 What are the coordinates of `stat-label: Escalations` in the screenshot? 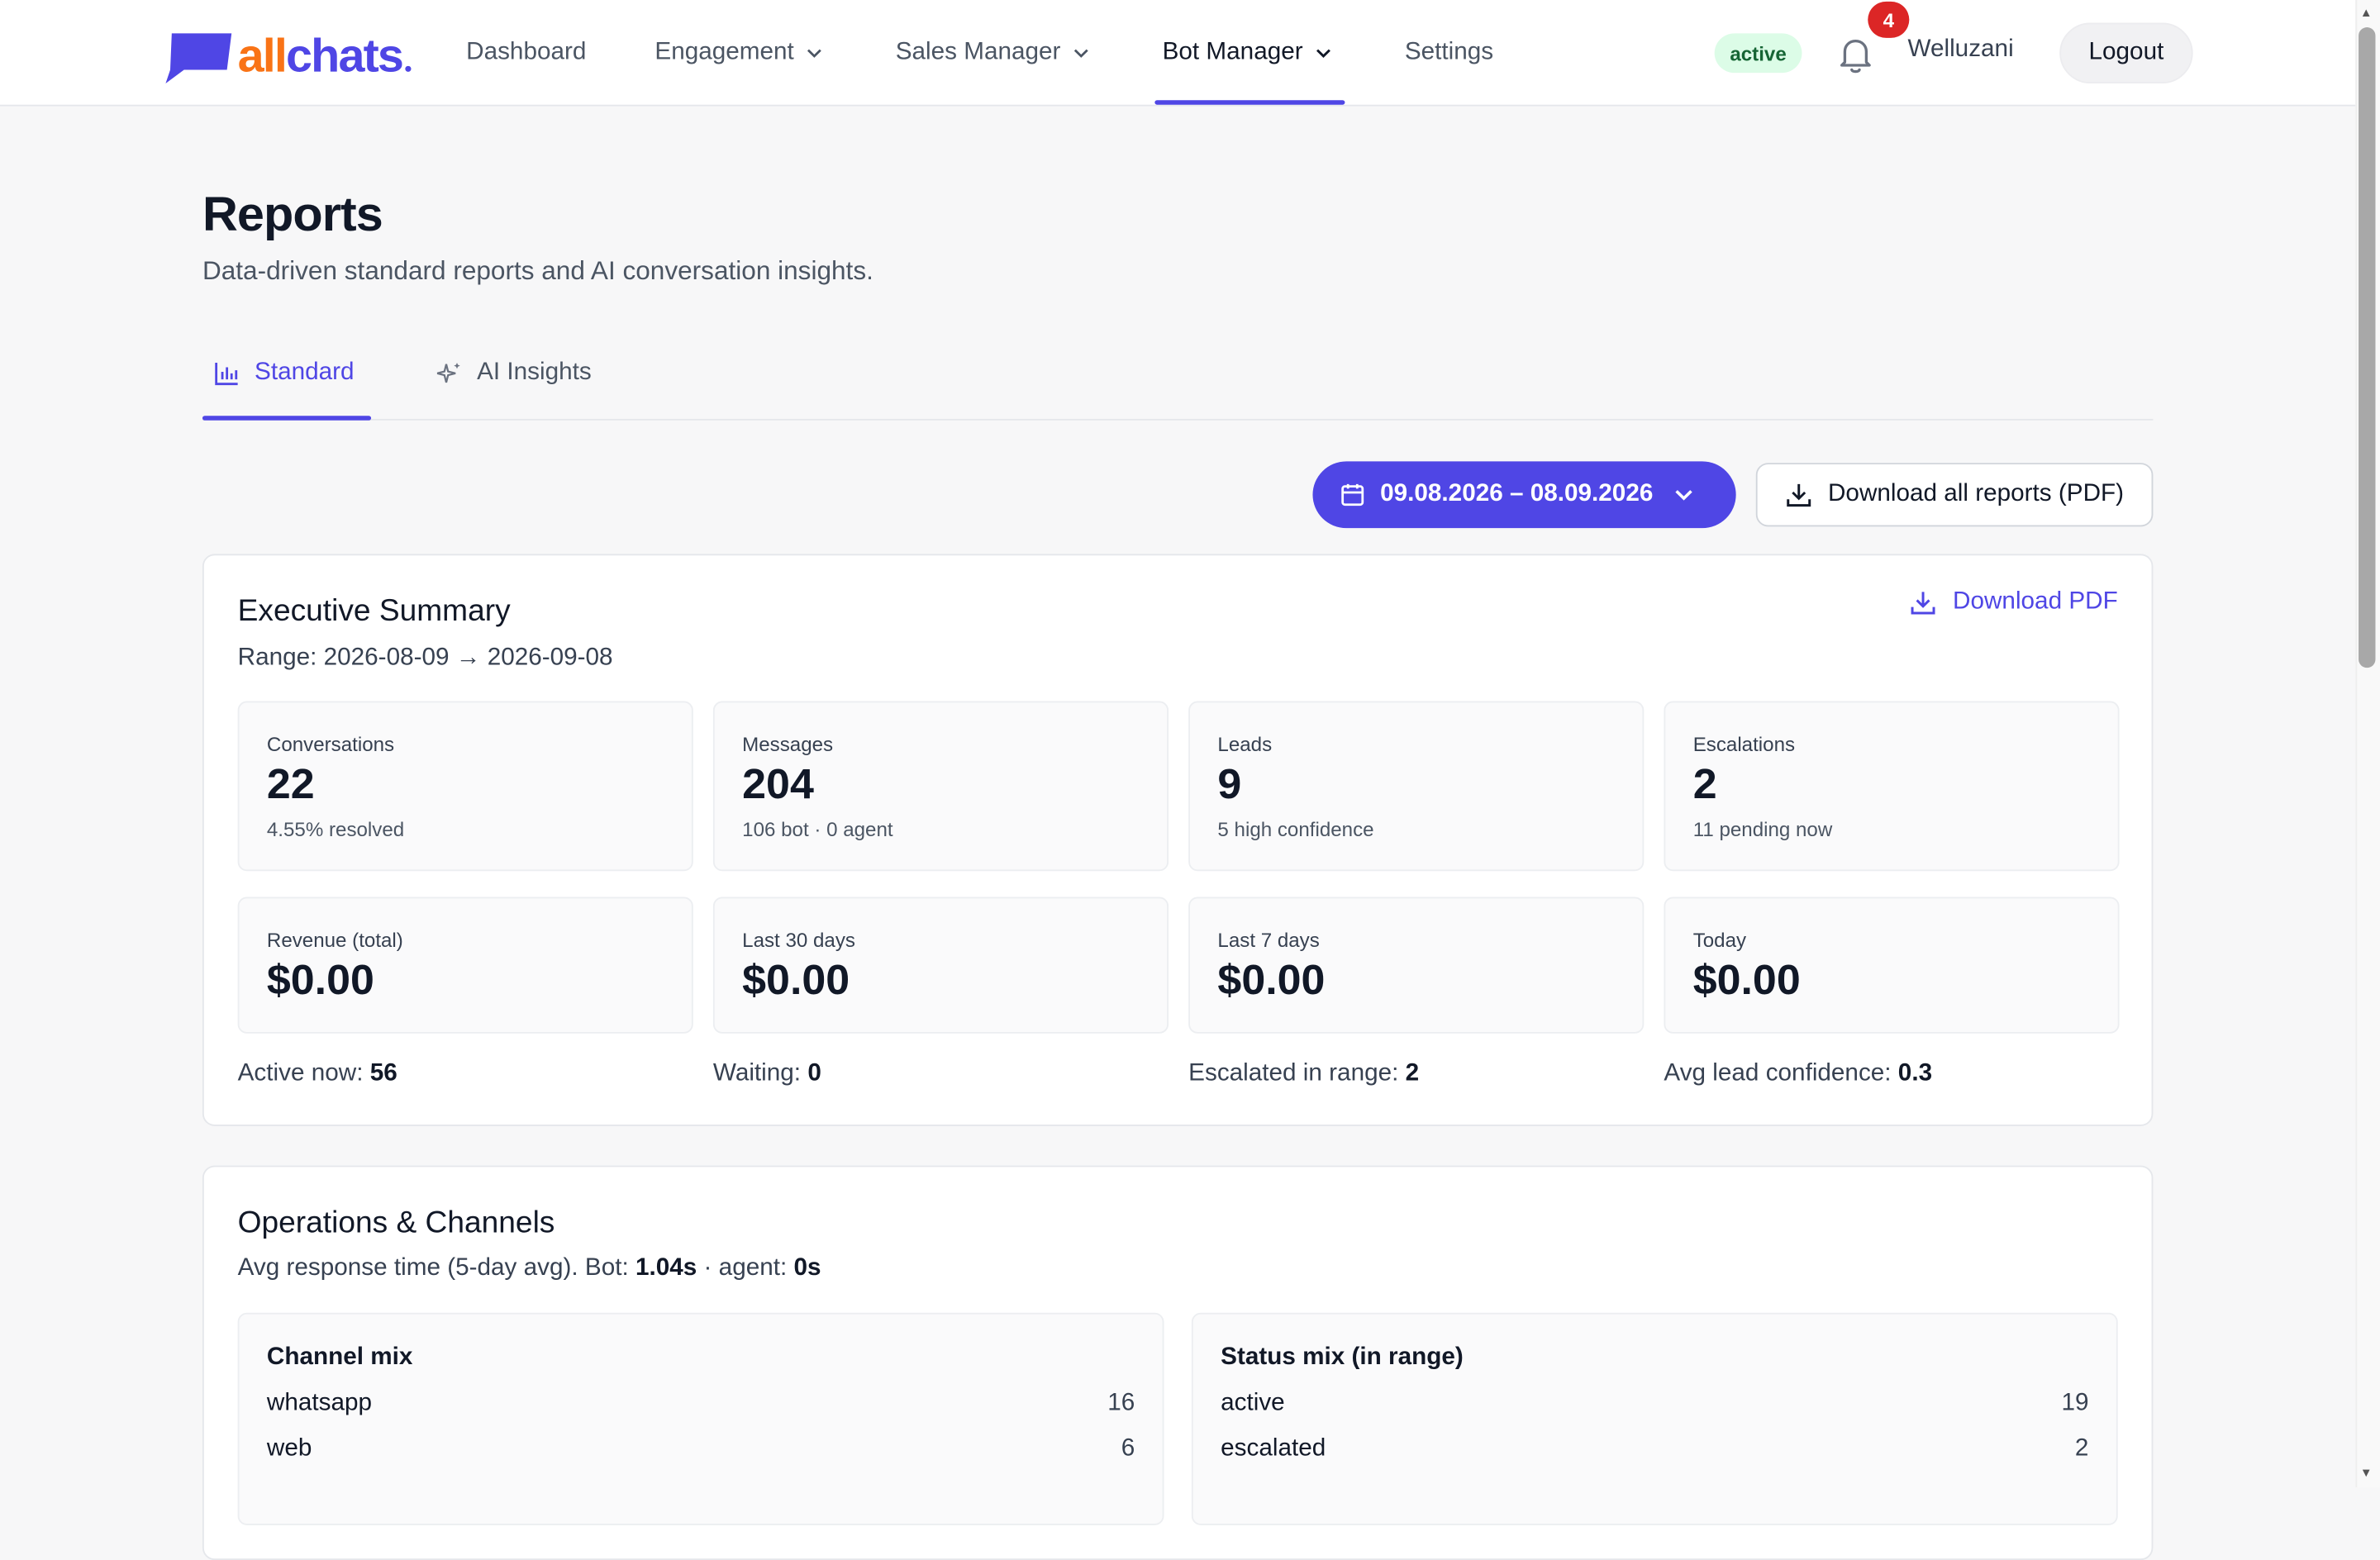 It's located at (1744, 744).